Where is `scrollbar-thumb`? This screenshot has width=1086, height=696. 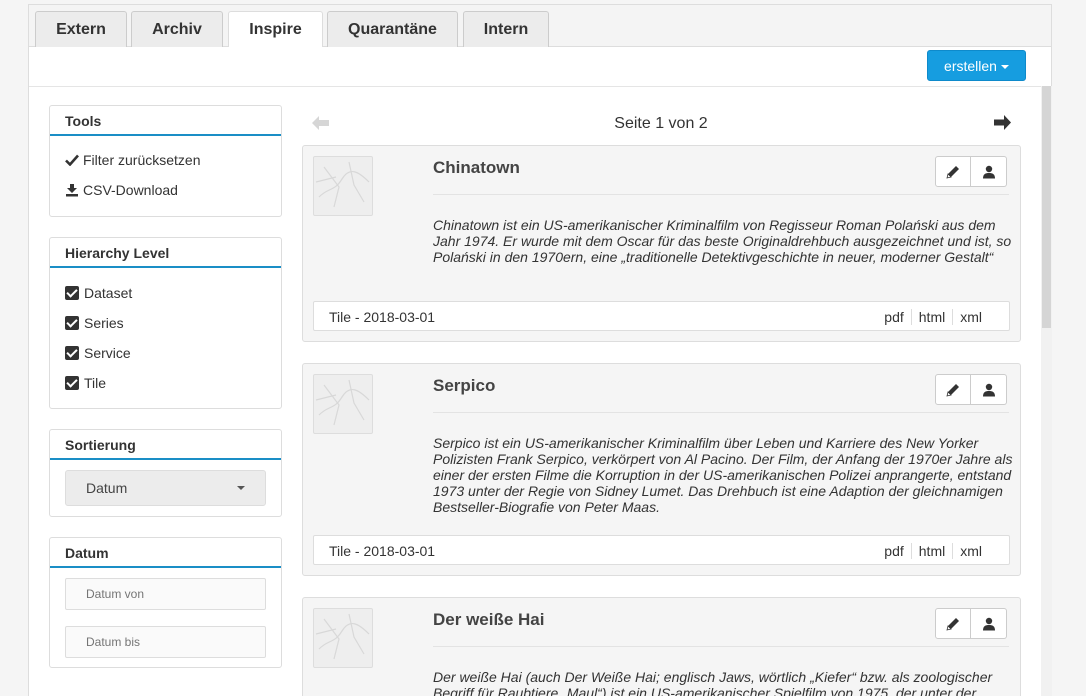
scrollbar-thumb is located at coordinates (1046, 207).